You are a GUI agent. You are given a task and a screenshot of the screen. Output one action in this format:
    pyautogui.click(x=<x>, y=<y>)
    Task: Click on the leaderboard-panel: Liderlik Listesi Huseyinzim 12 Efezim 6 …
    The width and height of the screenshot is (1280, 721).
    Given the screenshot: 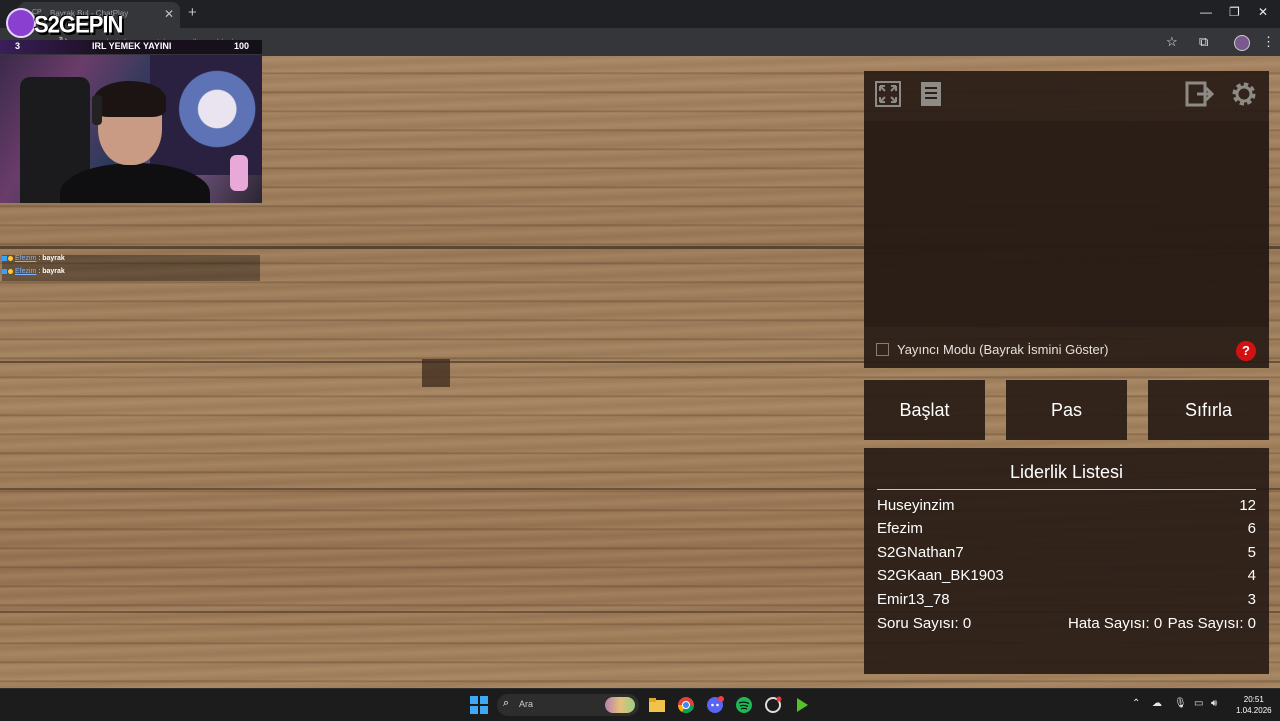 What is the action you would take?
    pyautogui.click(x=1066, y=561)
    